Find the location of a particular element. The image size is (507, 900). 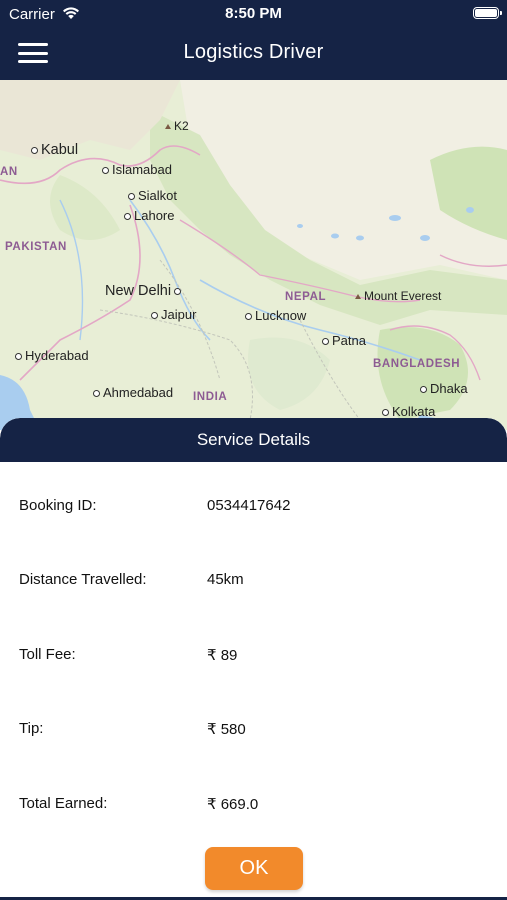

status-bar: Carrier 8:50 PM is located at coordinates (253, 14).